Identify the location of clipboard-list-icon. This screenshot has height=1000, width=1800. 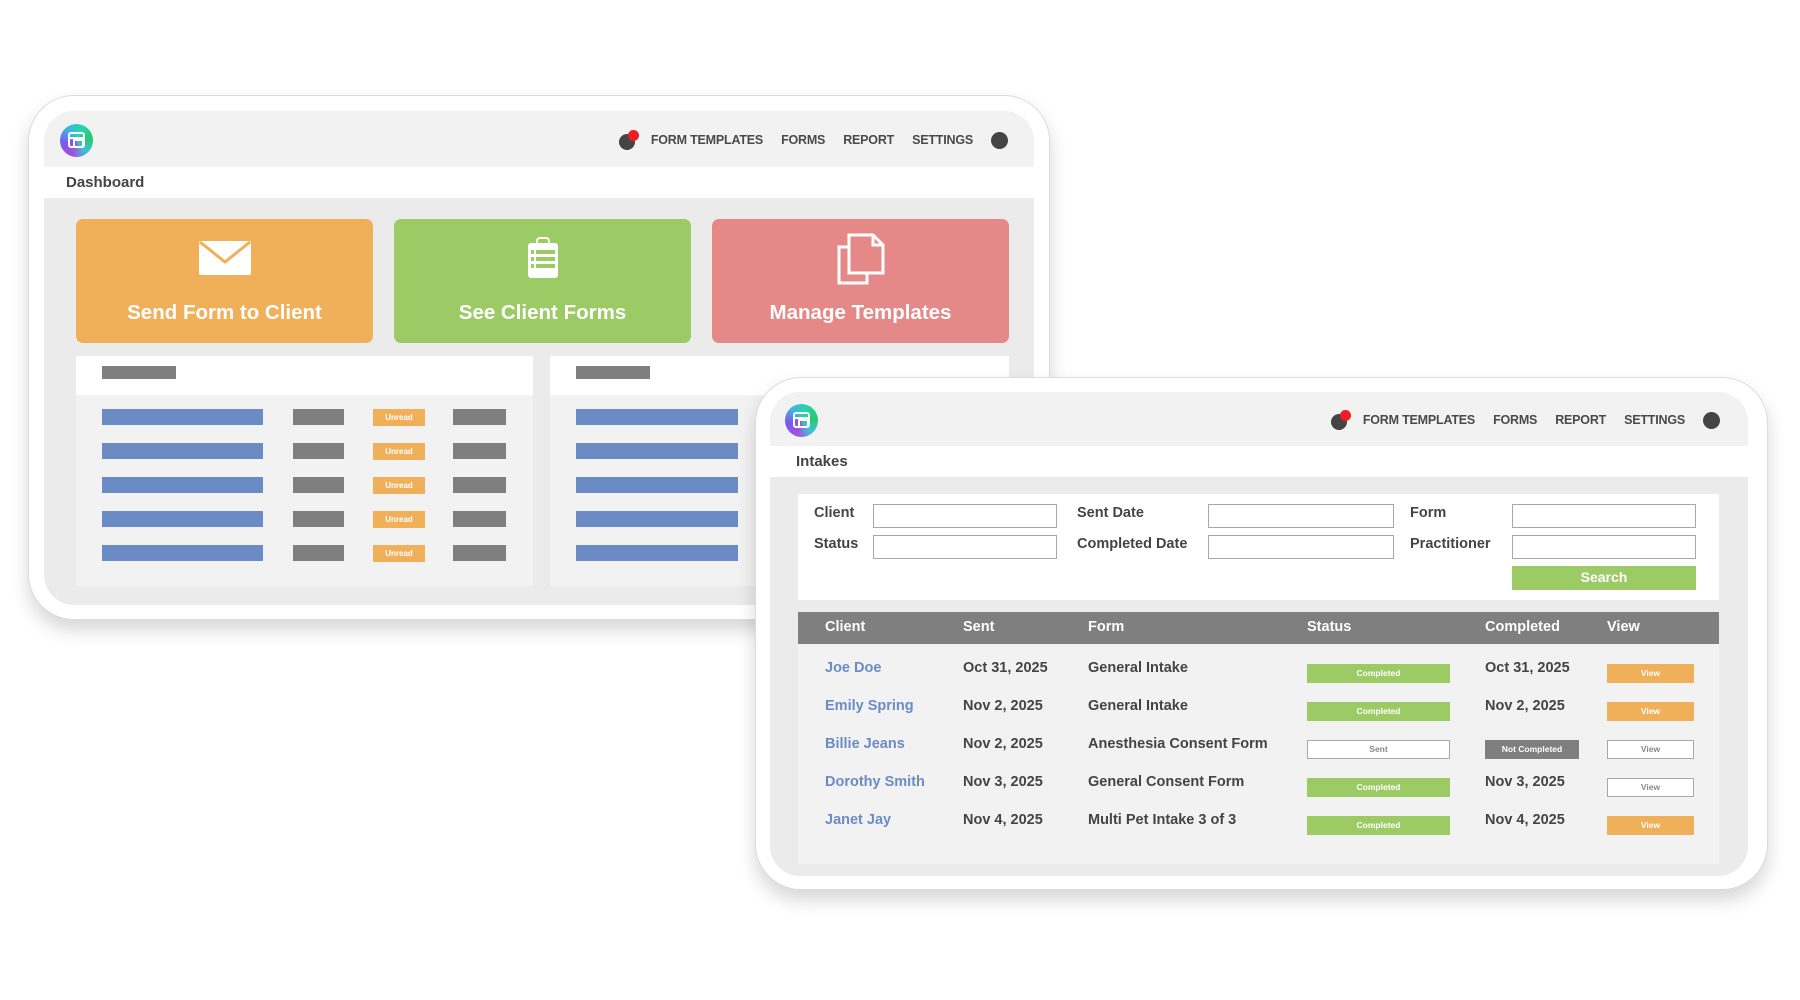
(542, 257).